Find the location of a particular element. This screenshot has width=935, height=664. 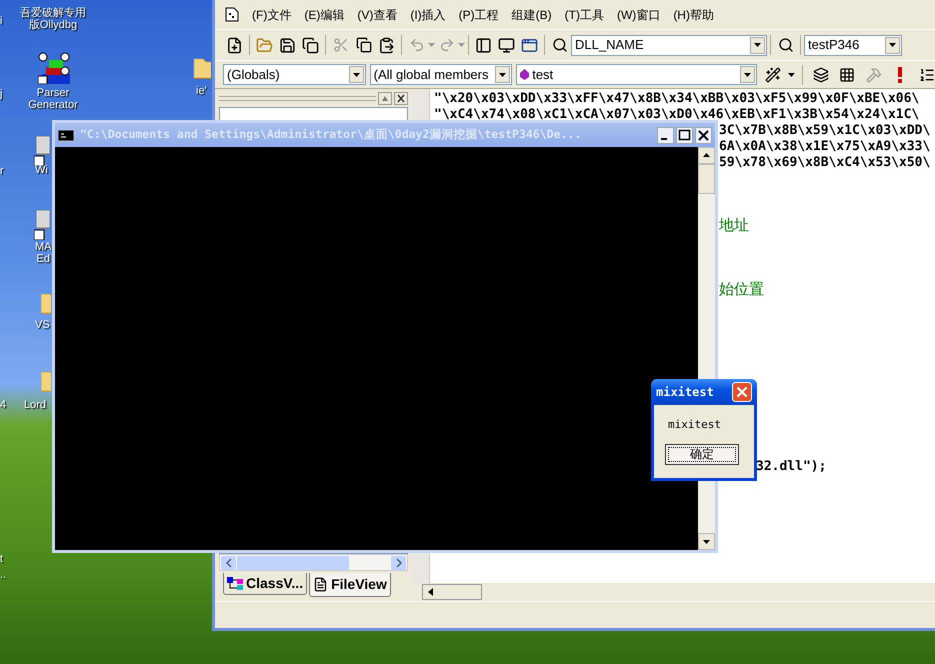

icon-label: Wi is located at coordinates (41, 170).